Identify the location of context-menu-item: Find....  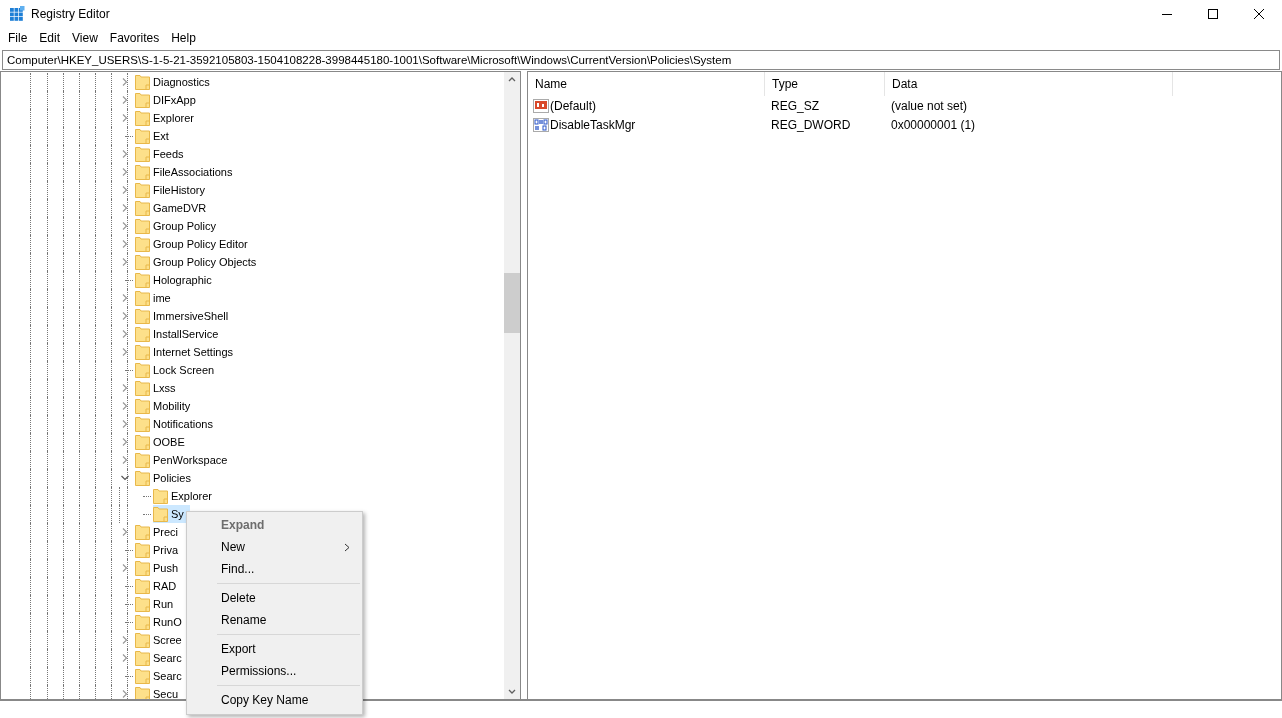
(274, 569).